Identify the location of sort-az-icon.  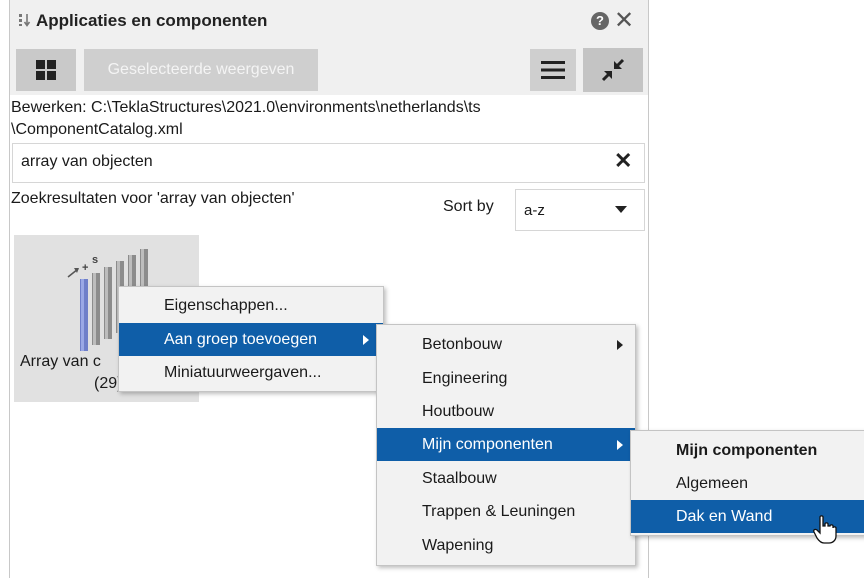
(25, 20).